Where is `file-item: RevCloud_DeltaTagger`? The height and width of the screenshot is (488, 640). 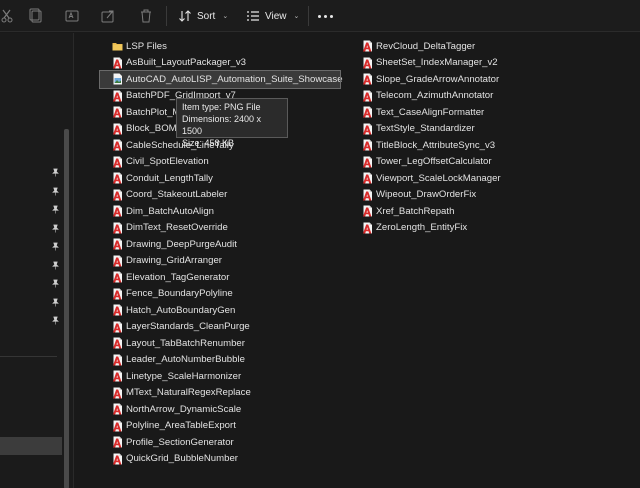 file-item: RevCloud_DeltaTagger is located at coordinates (440, 46).